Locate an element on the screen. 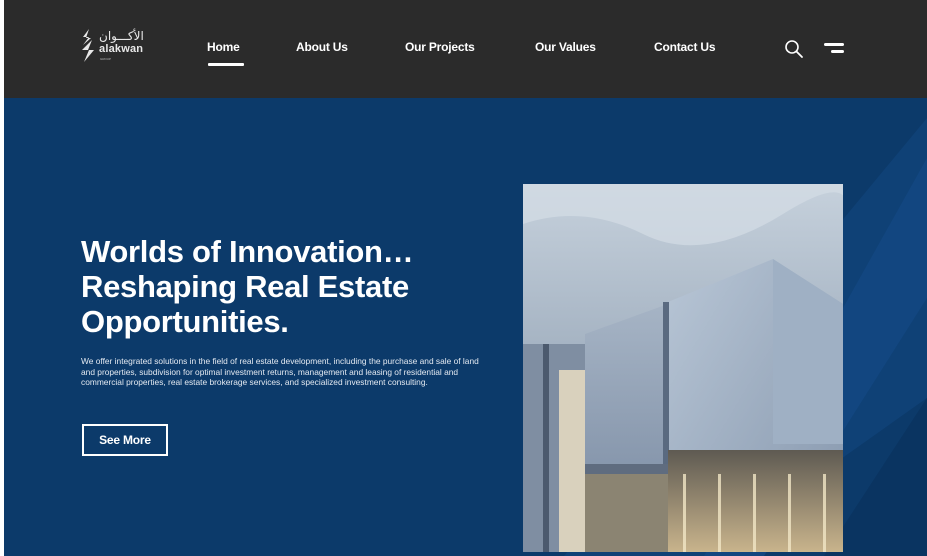  hero-title-line-2: Reshaping Real Estate is located at coordinates (245, 286).